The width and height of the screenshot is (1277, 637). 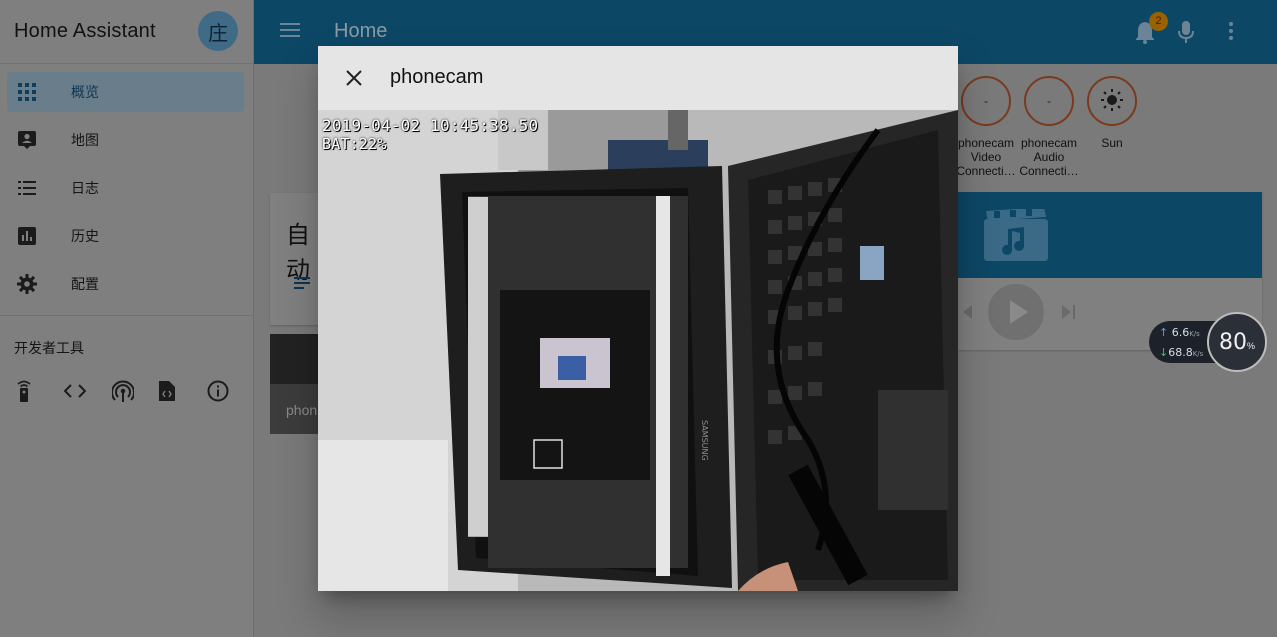 I want to click on sidebar-header: Home Assistant 庄, so click(x=126, y=32).